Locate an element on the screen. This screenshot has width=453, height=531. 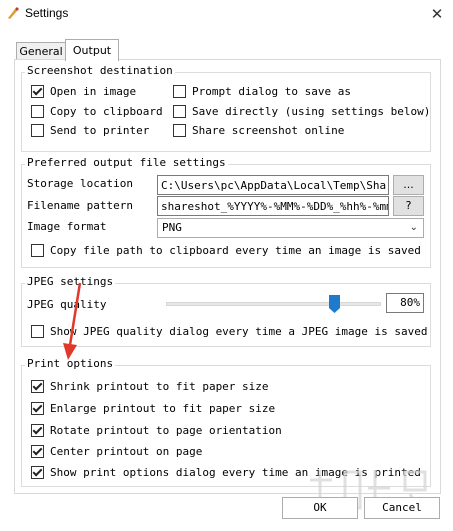
center-printout-checkbox: Center printout on page is located at coordinates (116, 451).